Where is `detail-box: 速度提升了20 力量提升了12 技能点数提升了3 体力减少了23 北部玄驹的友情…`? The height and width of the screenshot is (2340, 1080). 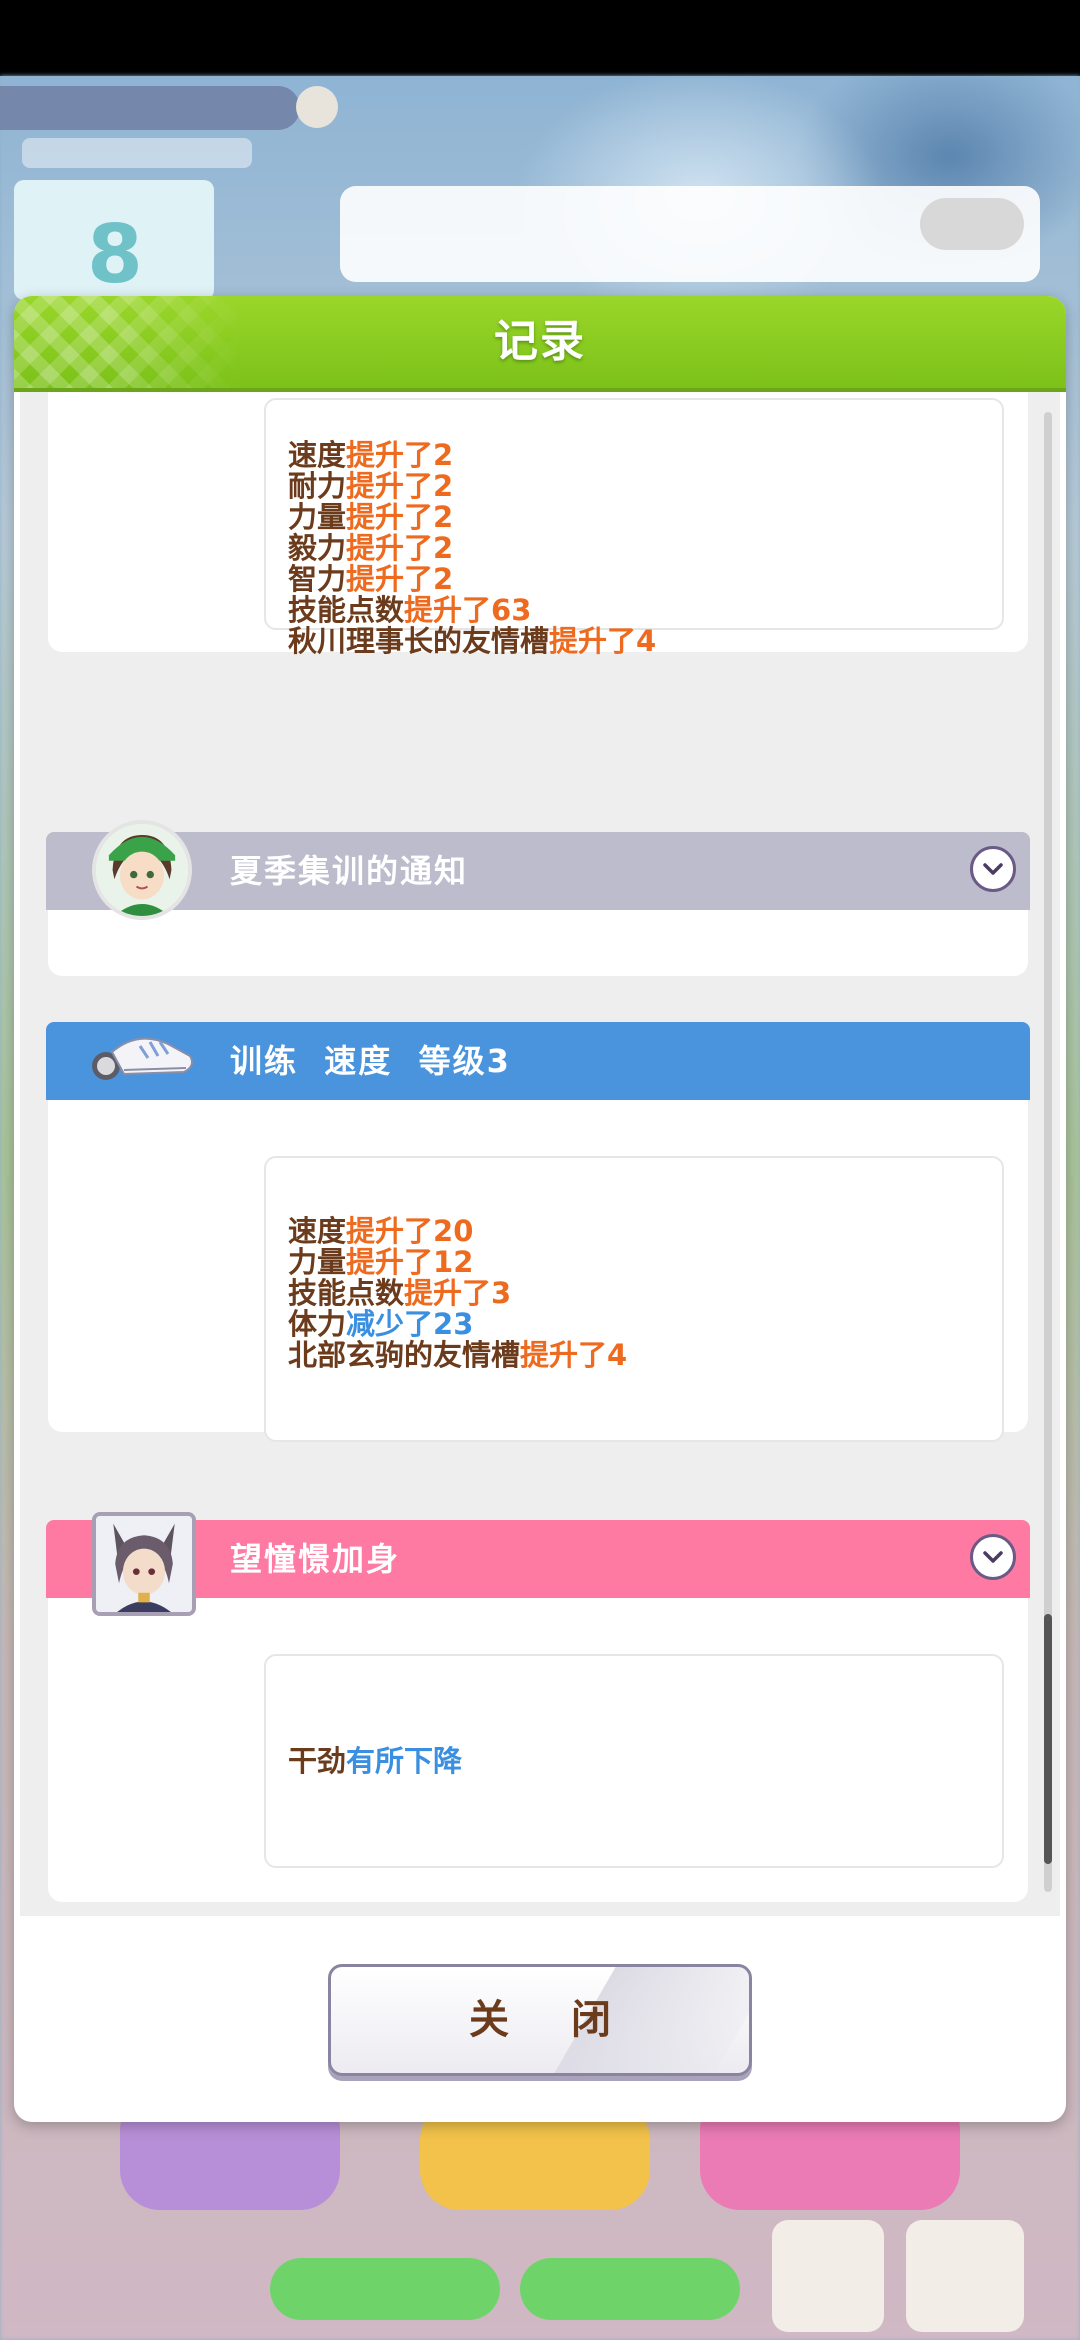 detail-box: 速度提升了20 力量提升了12 技能点数提升了3 体力减少了23 北部玄驹的友情… is located at coordinates (634, 1299).